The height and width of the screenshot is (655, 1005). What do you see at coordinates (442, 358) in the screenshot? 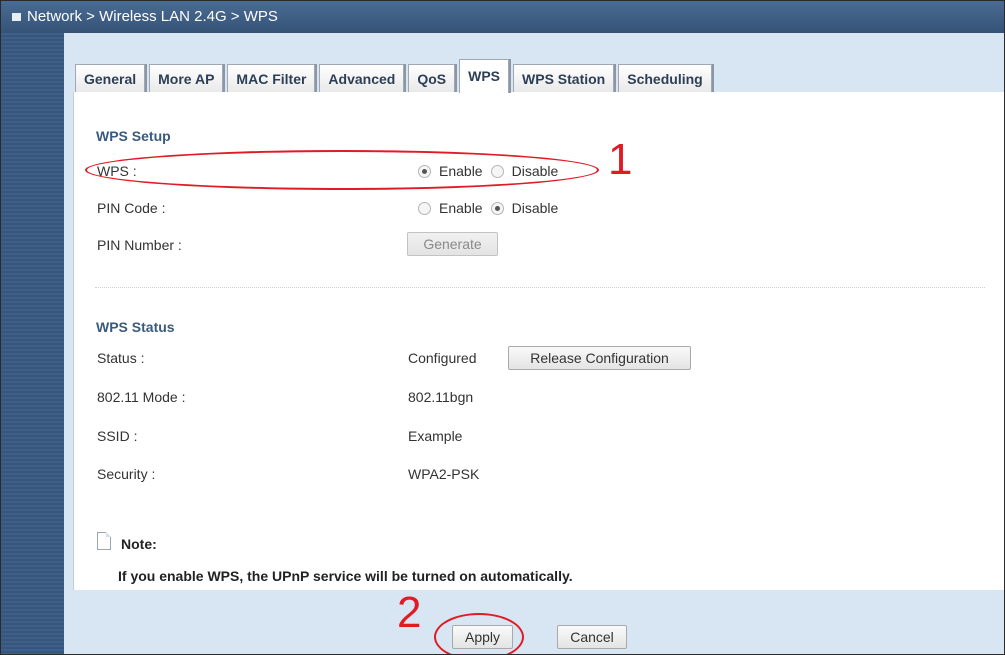
I see `status-value: Configured` at bounding box center [442, 358].